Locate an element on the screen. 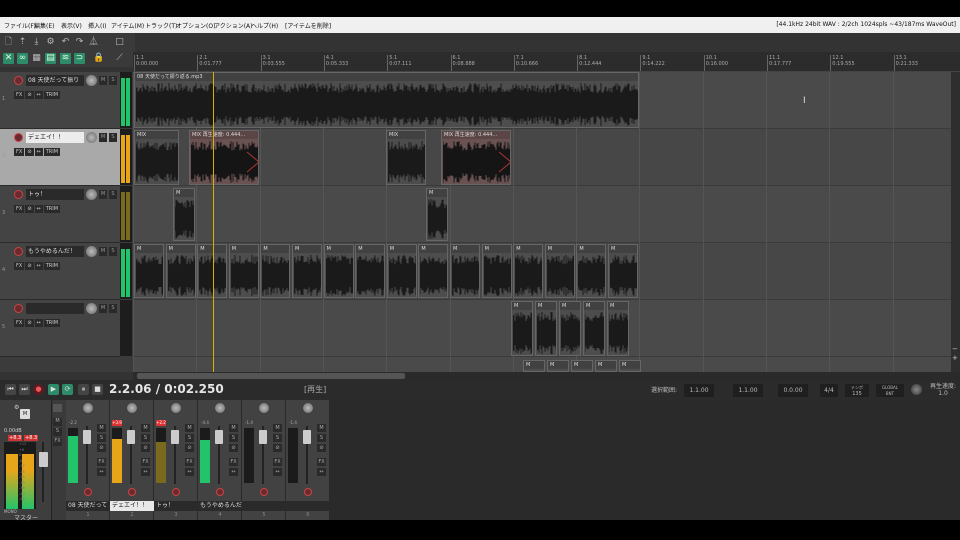 The image size is (960, 540). menu-edit: 編集(E) is located at coordinates (44, 25).